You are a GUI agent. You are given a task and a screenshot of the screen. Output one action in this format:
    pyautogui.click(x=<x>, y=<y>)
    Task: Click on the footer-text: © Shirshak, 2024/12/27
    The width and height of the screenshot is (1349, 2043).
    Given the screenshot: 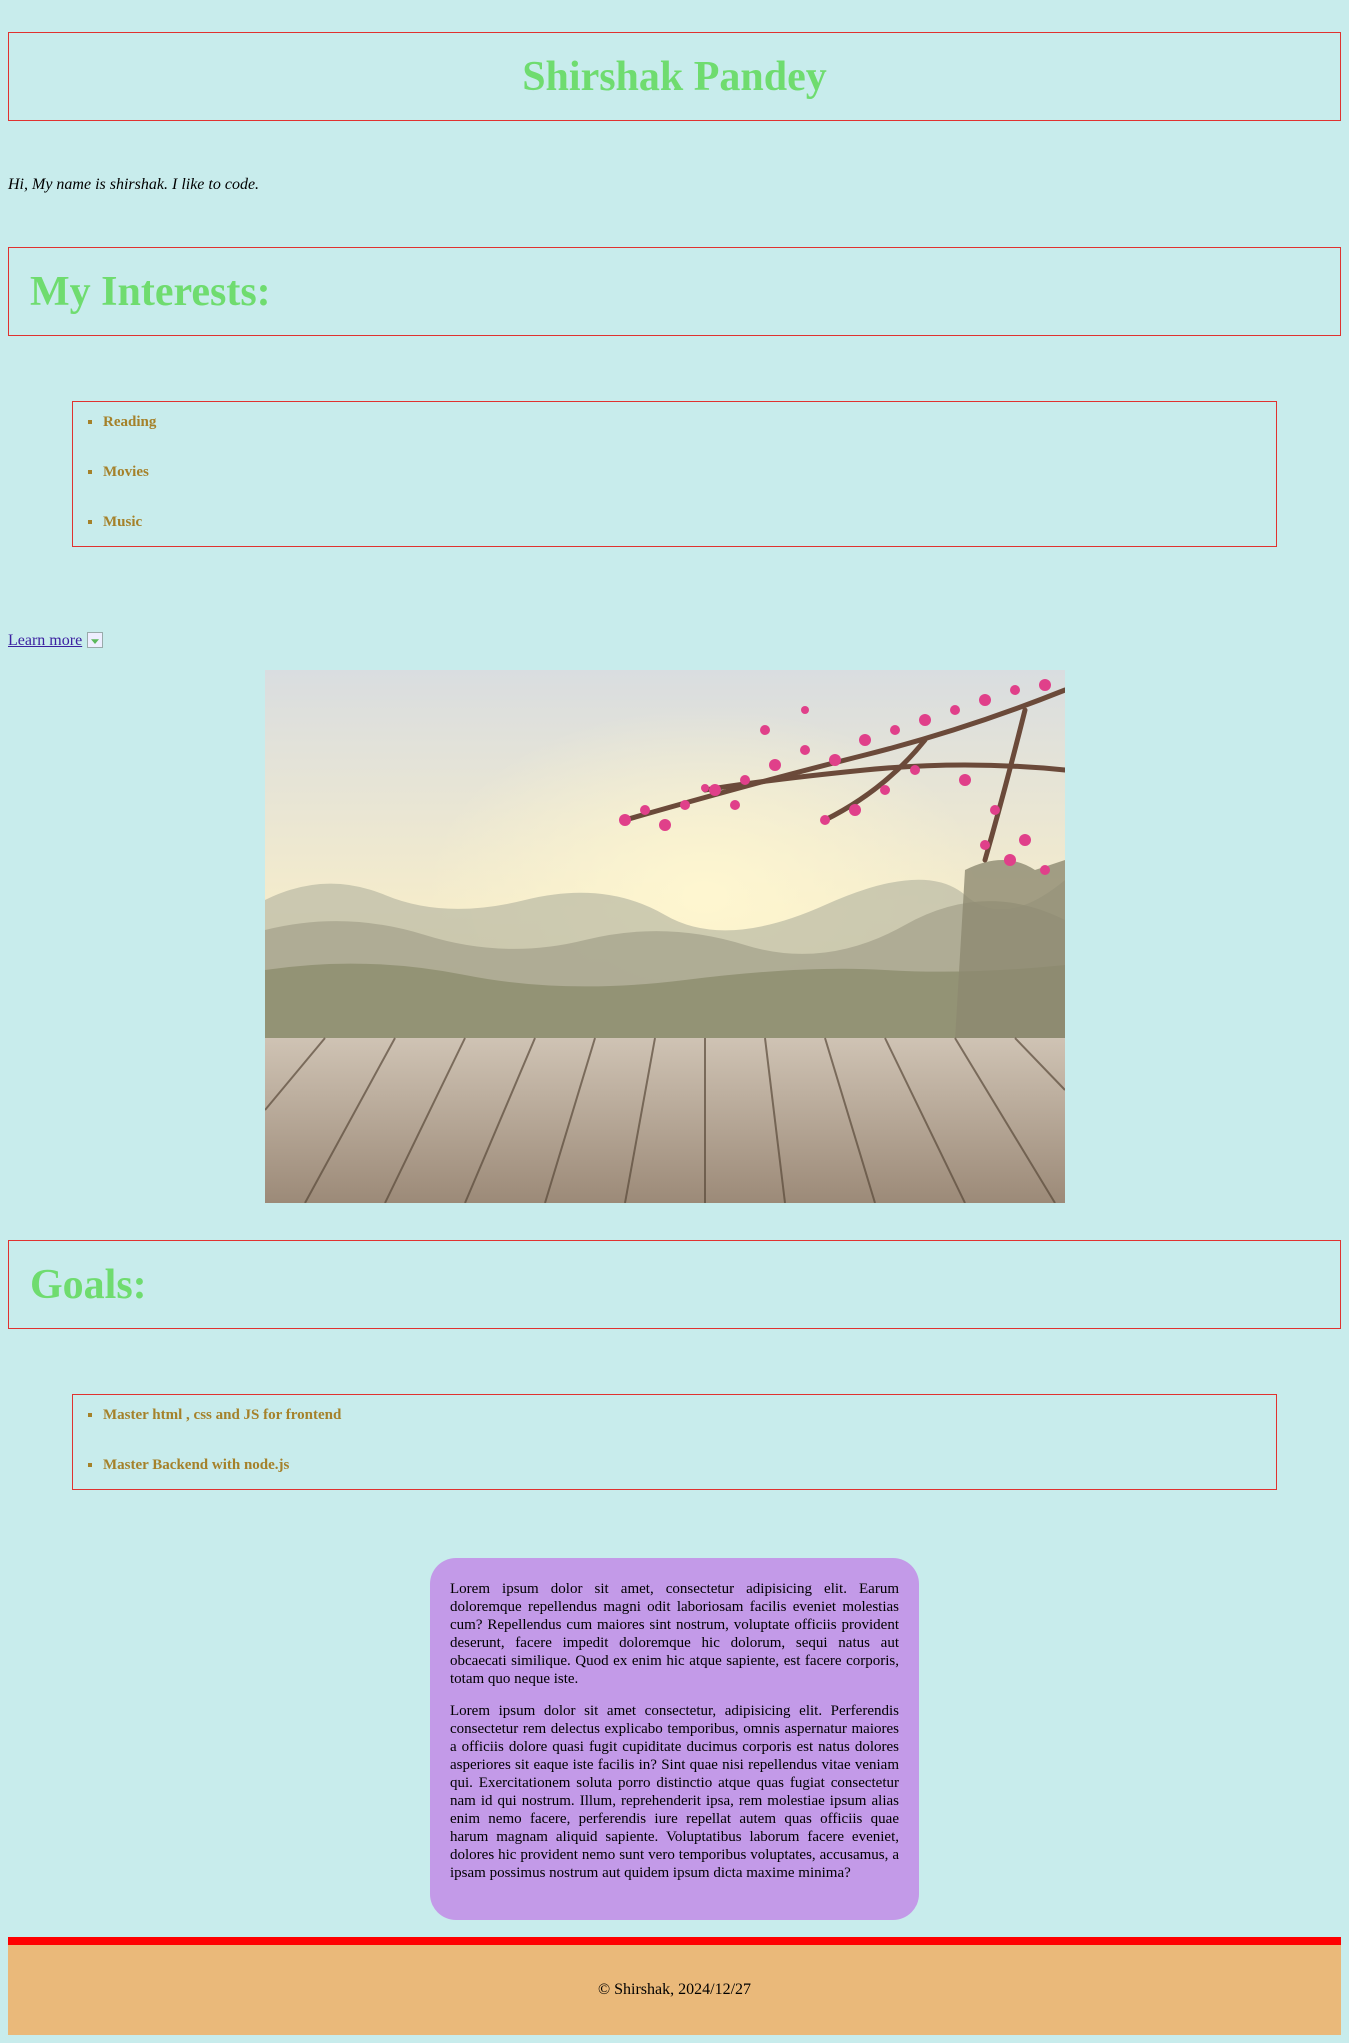 What is the action you would take?
    pyautogui.click(x=674, y=1989)
    